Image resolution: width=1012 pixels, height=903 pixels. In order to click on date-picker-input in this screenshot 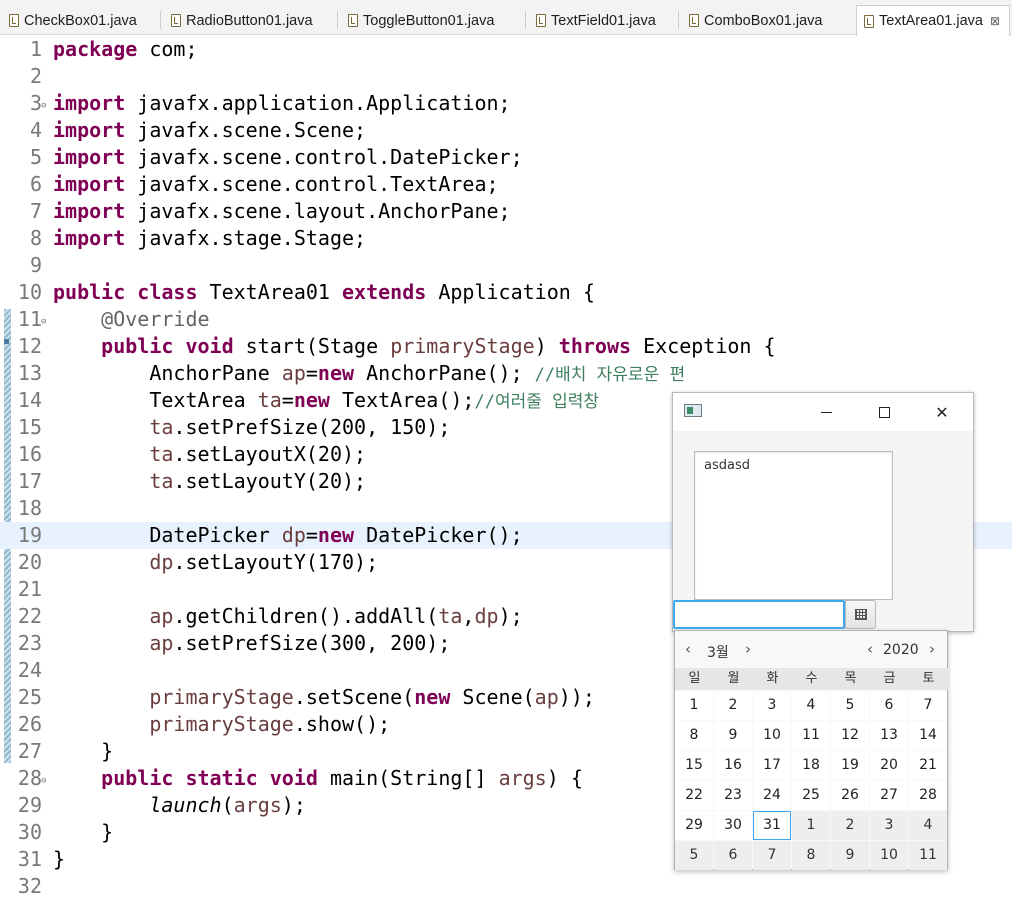, I will do `click(759, 614)`.